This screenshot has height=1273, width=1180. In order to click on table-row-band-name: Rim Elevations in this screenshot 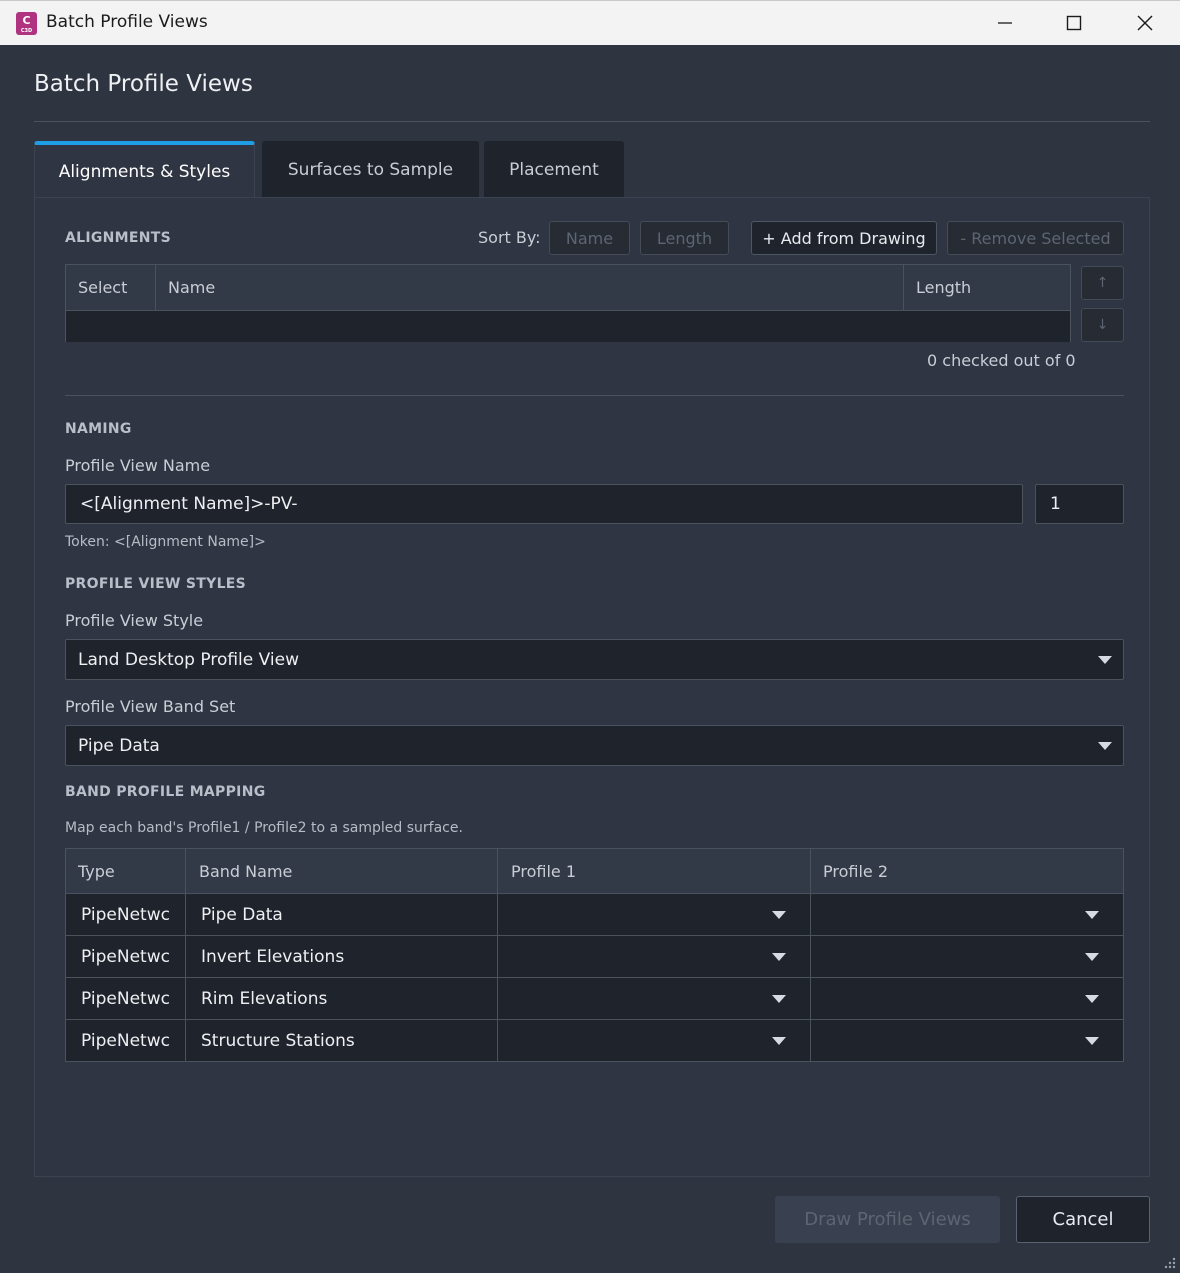, I will do `click(342, 999)`.